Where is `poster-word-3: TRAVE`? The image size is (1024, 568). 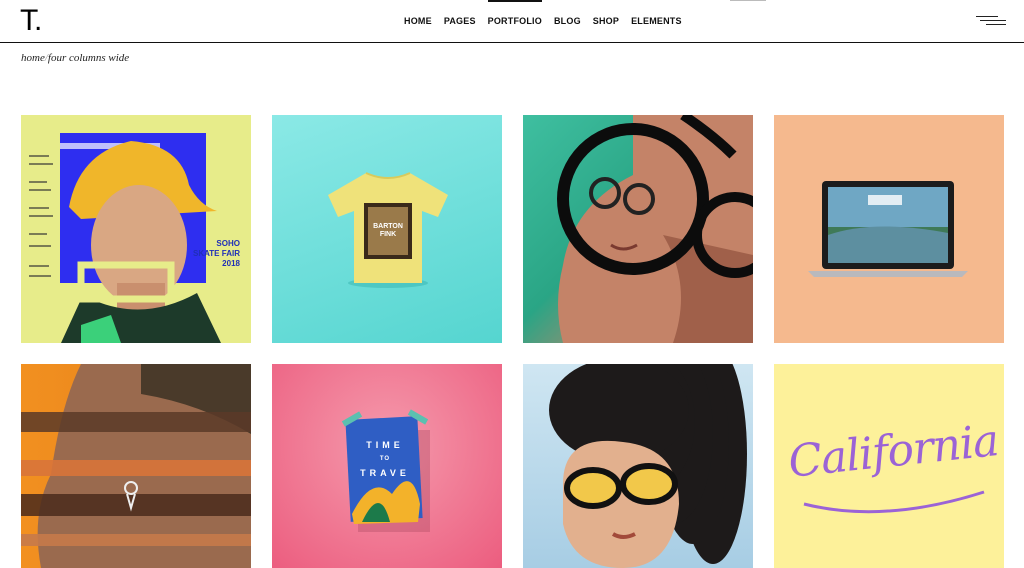
poster-word-3: TRAVE is located at coordinates (385, 473).